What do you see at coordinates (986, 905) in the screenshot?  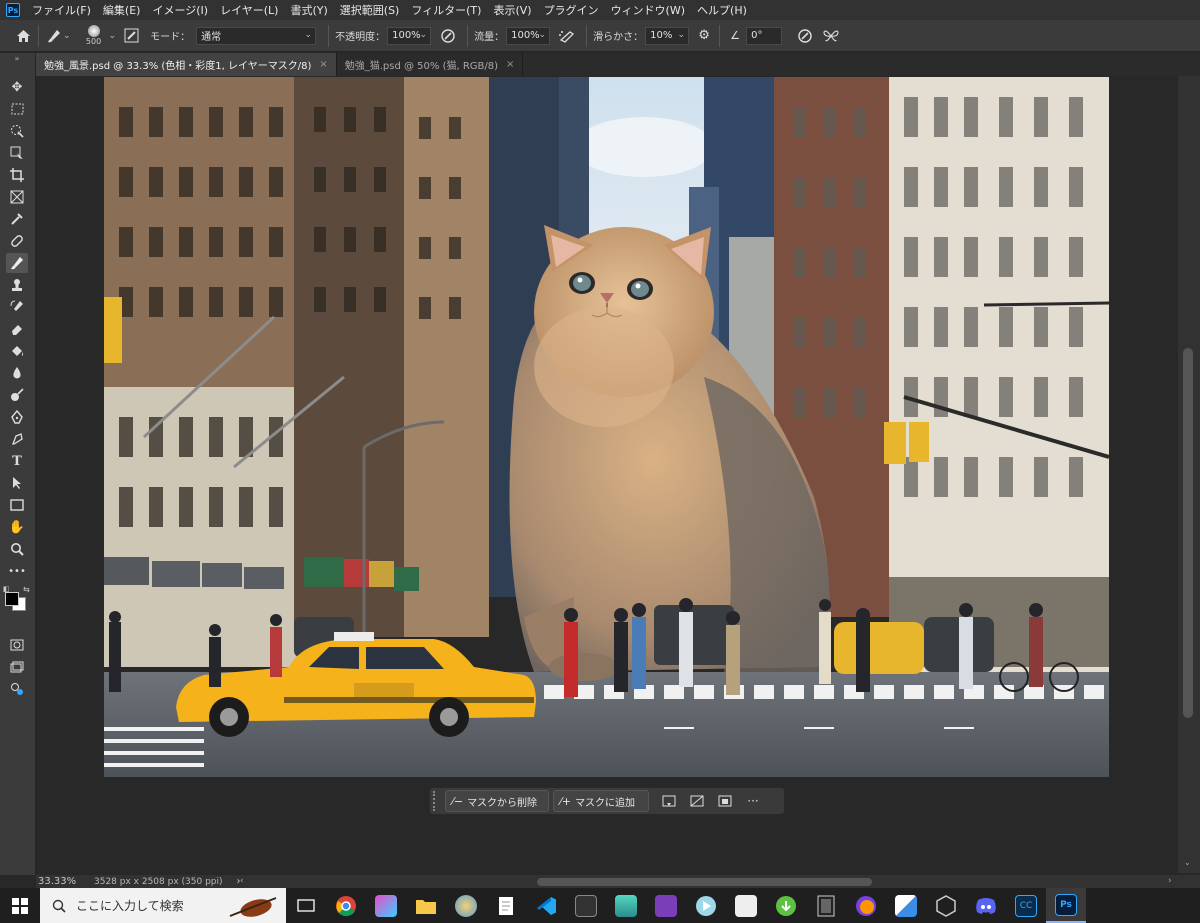 I see `discord-icon` at bounding box center [986, 905].